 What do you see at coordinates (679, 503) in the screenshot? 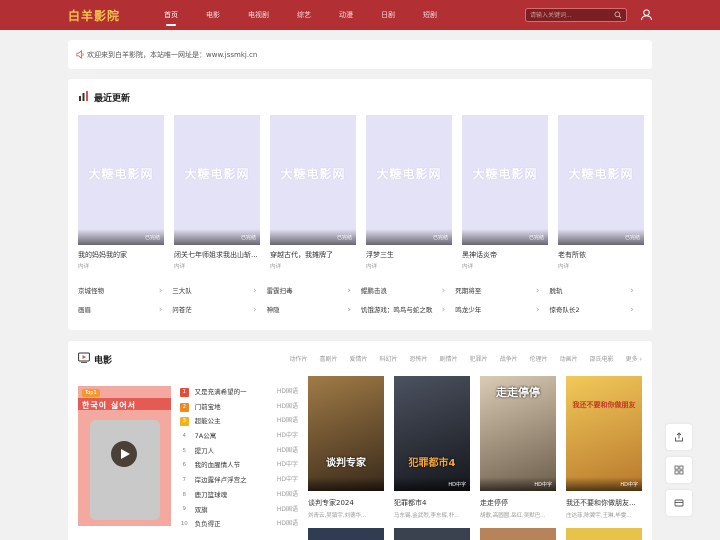
I see `history-button` at bounding box center [679, 503].